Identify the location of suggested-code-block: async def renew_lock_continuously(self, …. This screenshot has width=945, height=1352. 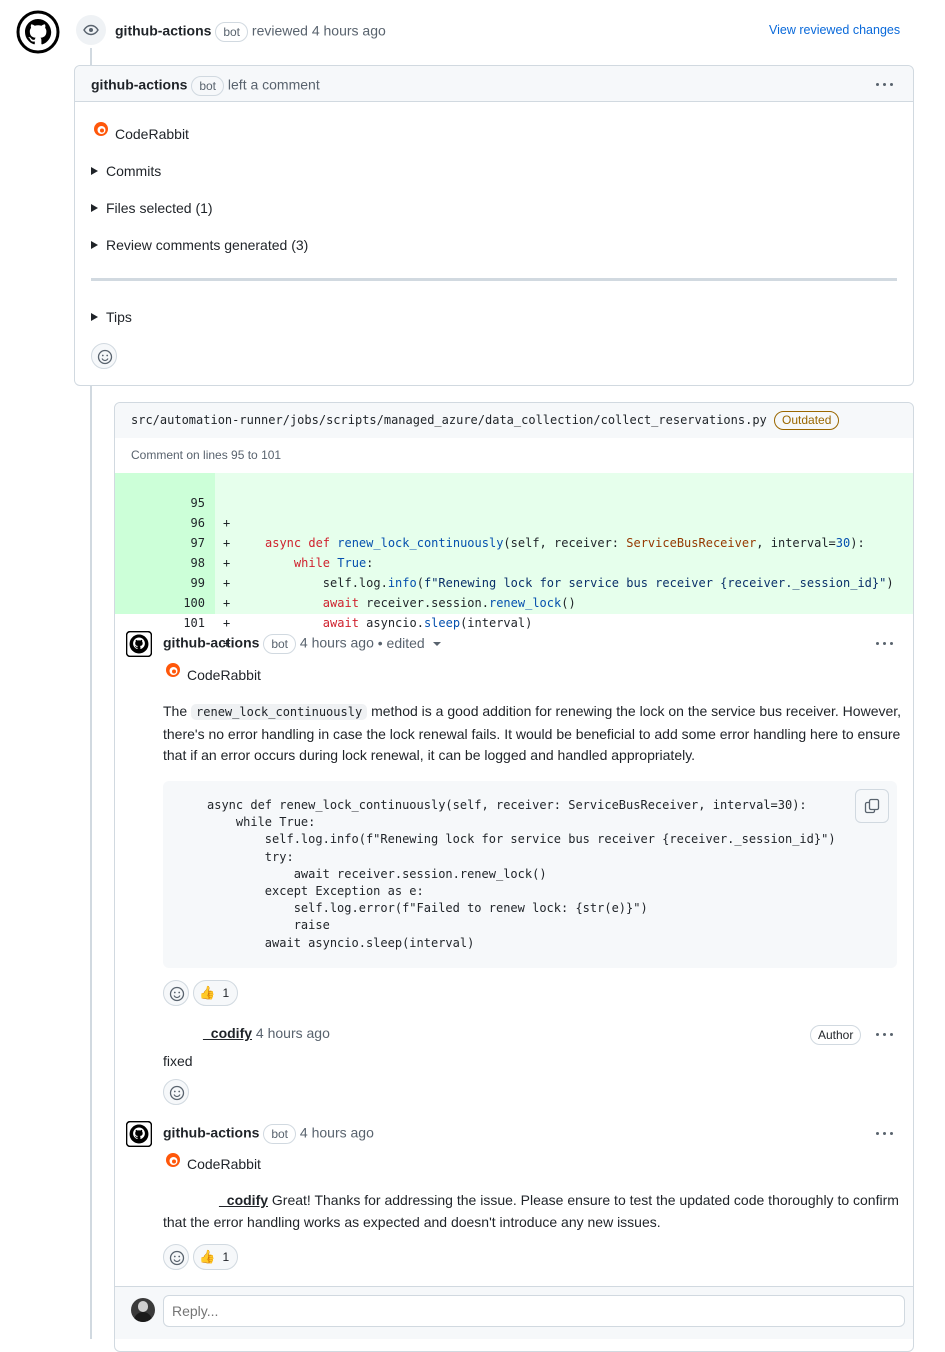
(530, 874).